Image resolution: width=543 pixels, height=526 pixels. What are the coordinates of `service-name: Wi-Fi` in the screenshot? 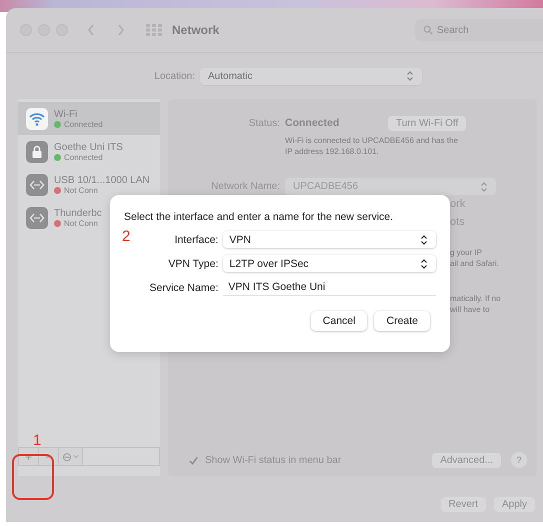 It's located at (66, 114).